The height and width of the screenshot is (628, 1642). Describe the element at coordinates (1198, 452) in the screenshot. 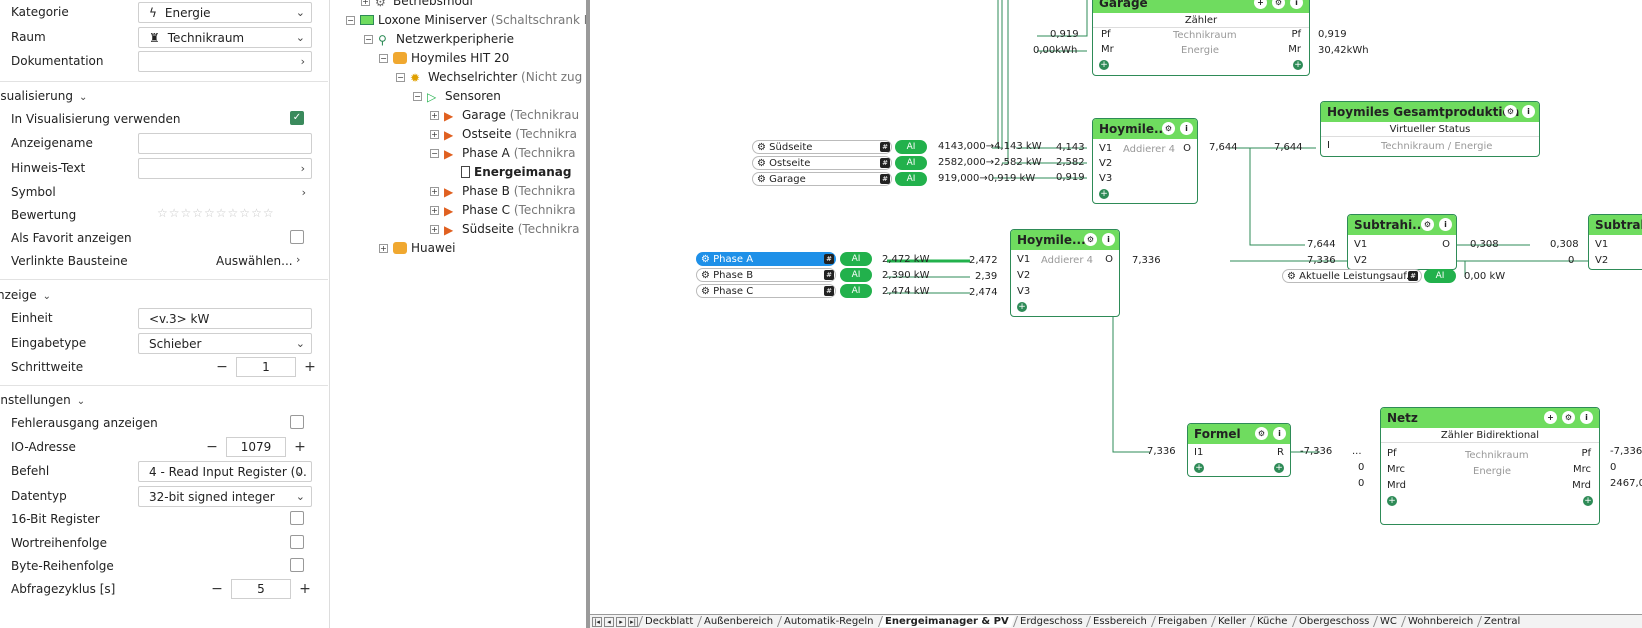

I see `input-pin-i1: I1` at that location.